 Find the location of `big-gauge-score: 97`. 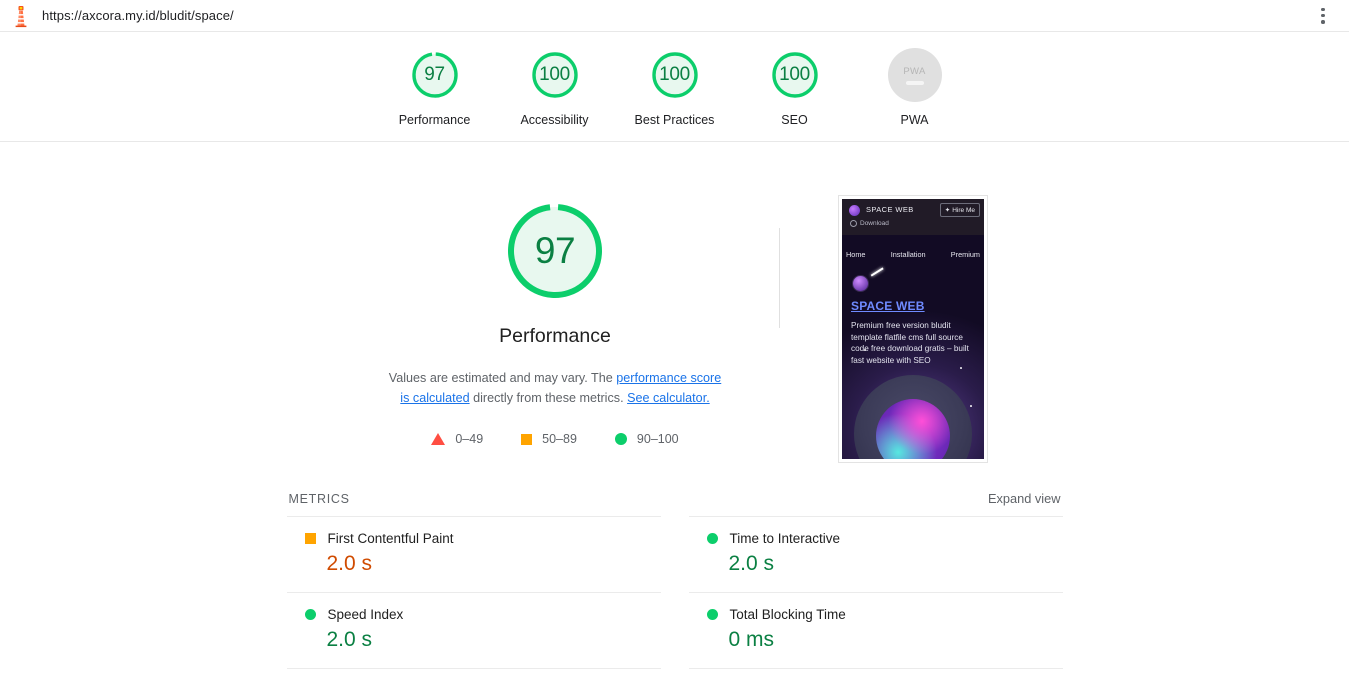

big-gauge-score: 97 is located at coordinates (555, 250).